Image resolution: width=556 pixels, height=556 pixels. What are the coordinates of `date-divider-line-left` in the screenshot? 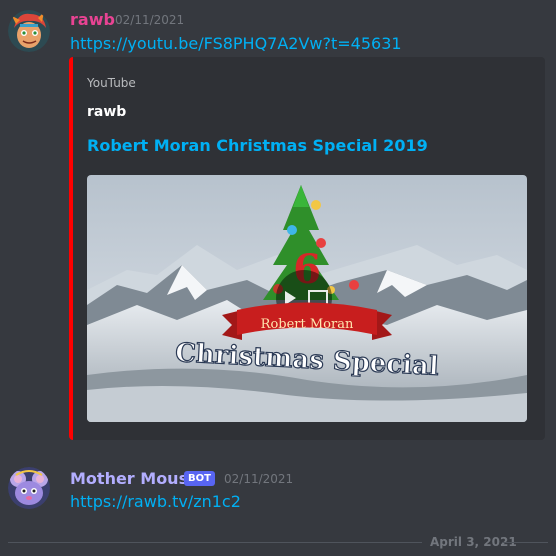 It's located at (215, 542).